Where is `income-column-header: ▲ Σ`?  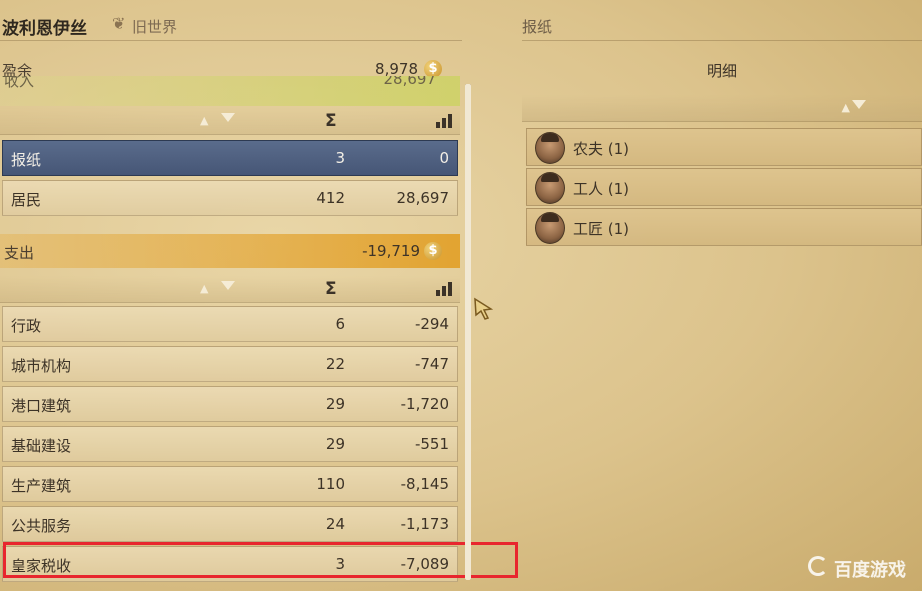 income-column-header: ▲ Σ is located at coordinates (230, 121).